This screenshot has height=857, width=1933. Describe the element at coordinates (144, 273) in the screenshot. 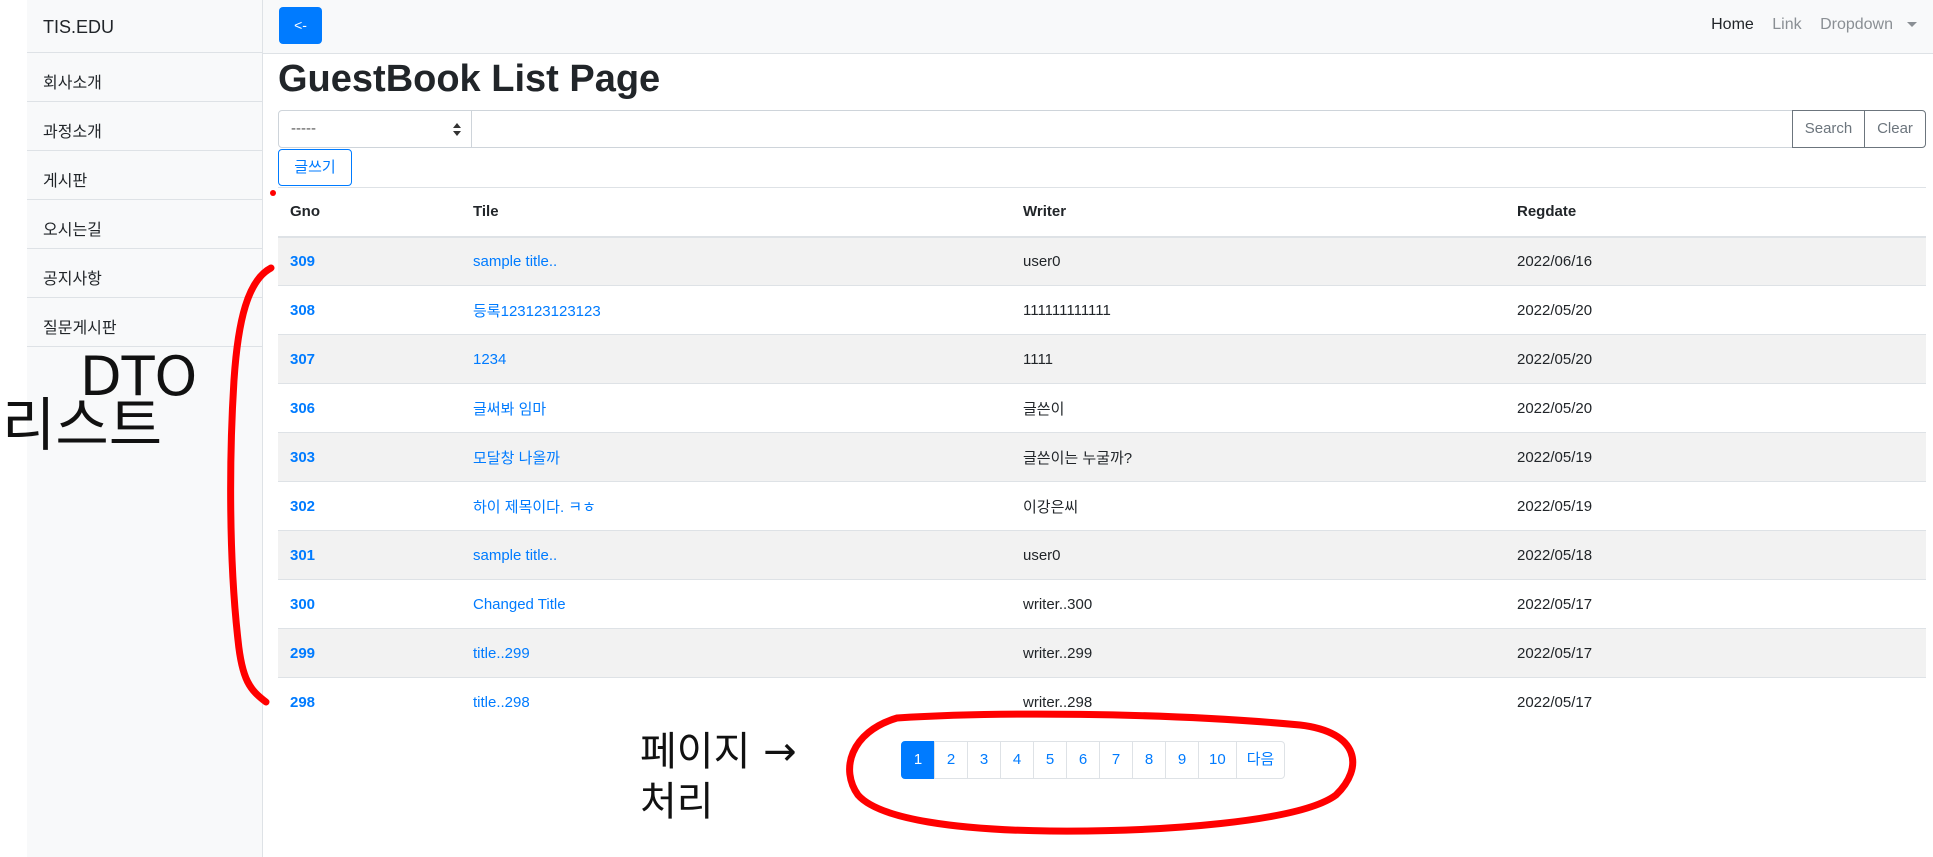

I see `sidebar-item-notices: 공지사항` at that location.